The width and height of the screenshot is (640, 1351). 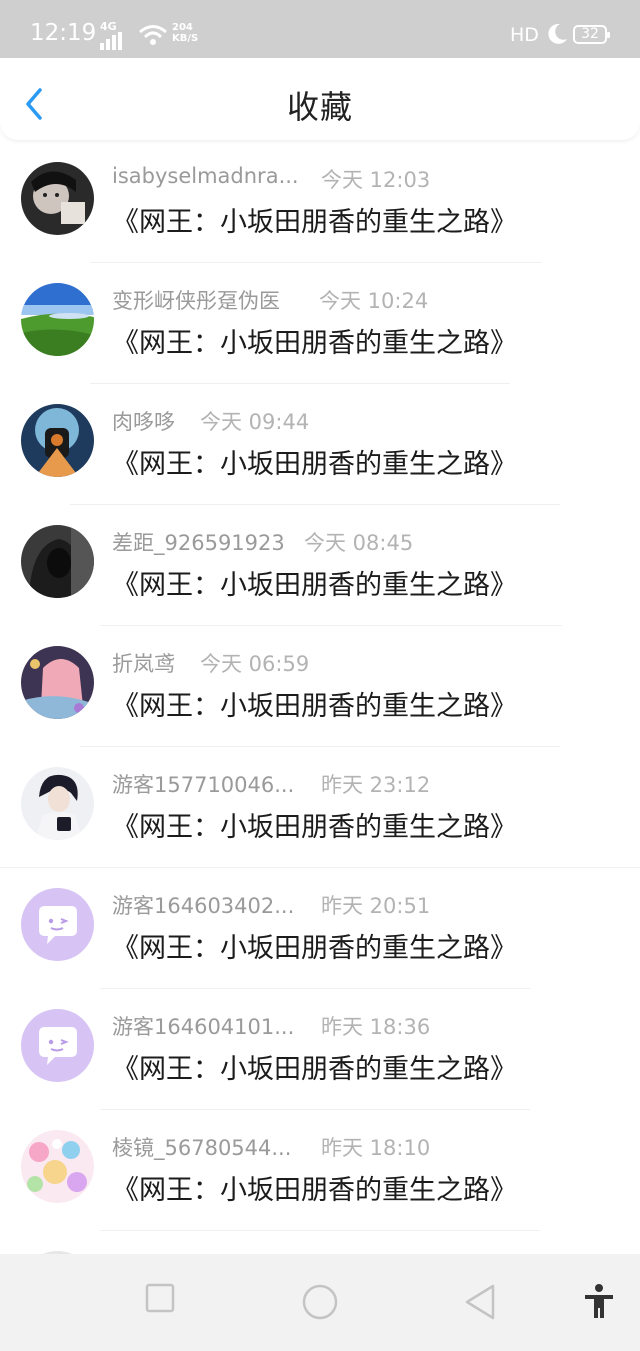 I want to click on accessibility-icon, so click(x=599, y=1301).